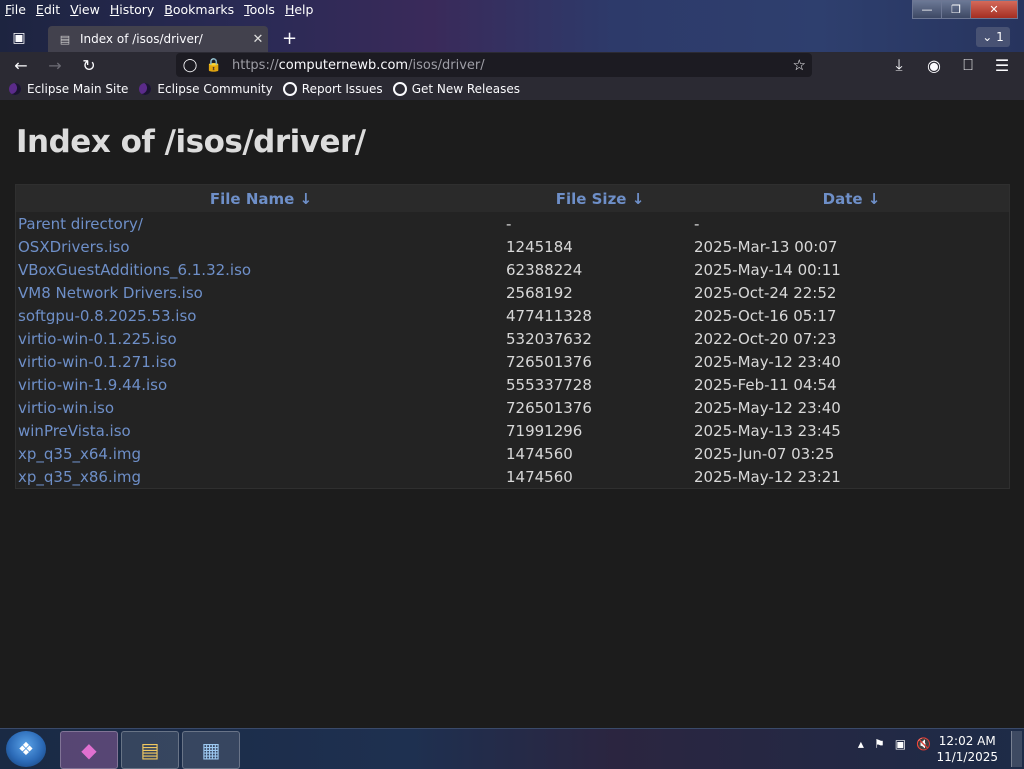  What do you see at coordinates (65, 39) in the screenshot?
I see `page-icon: ▤` at bounding box center [65, 39].